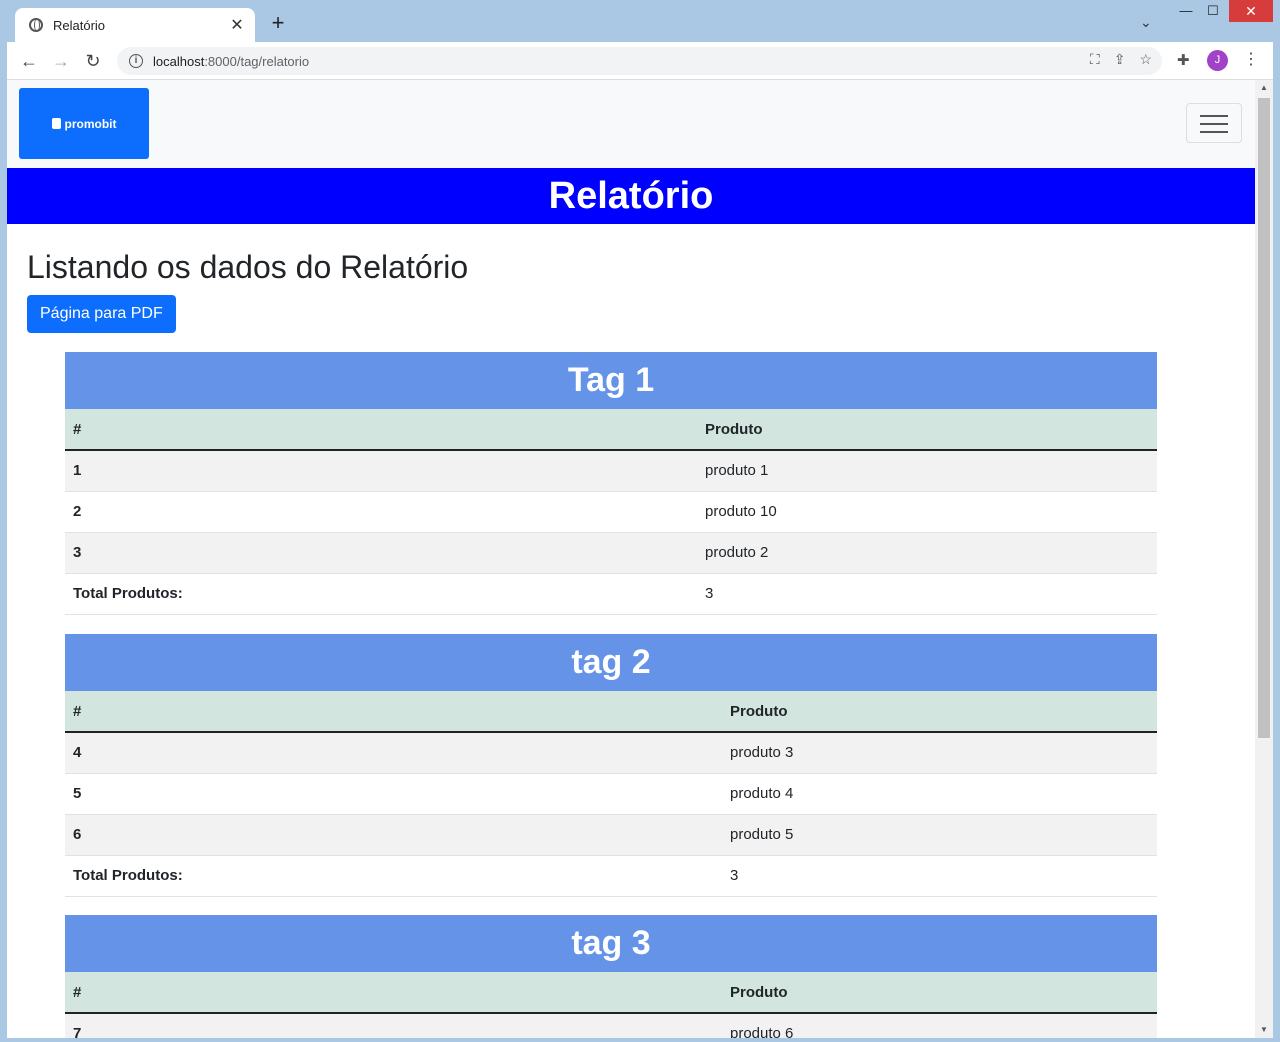 This screenshot has width=1280, height=1042. I want to click on address-bar: i localhost:8000/tag/relatorio ⛶ ⇪ ☆, so click(639, 61).